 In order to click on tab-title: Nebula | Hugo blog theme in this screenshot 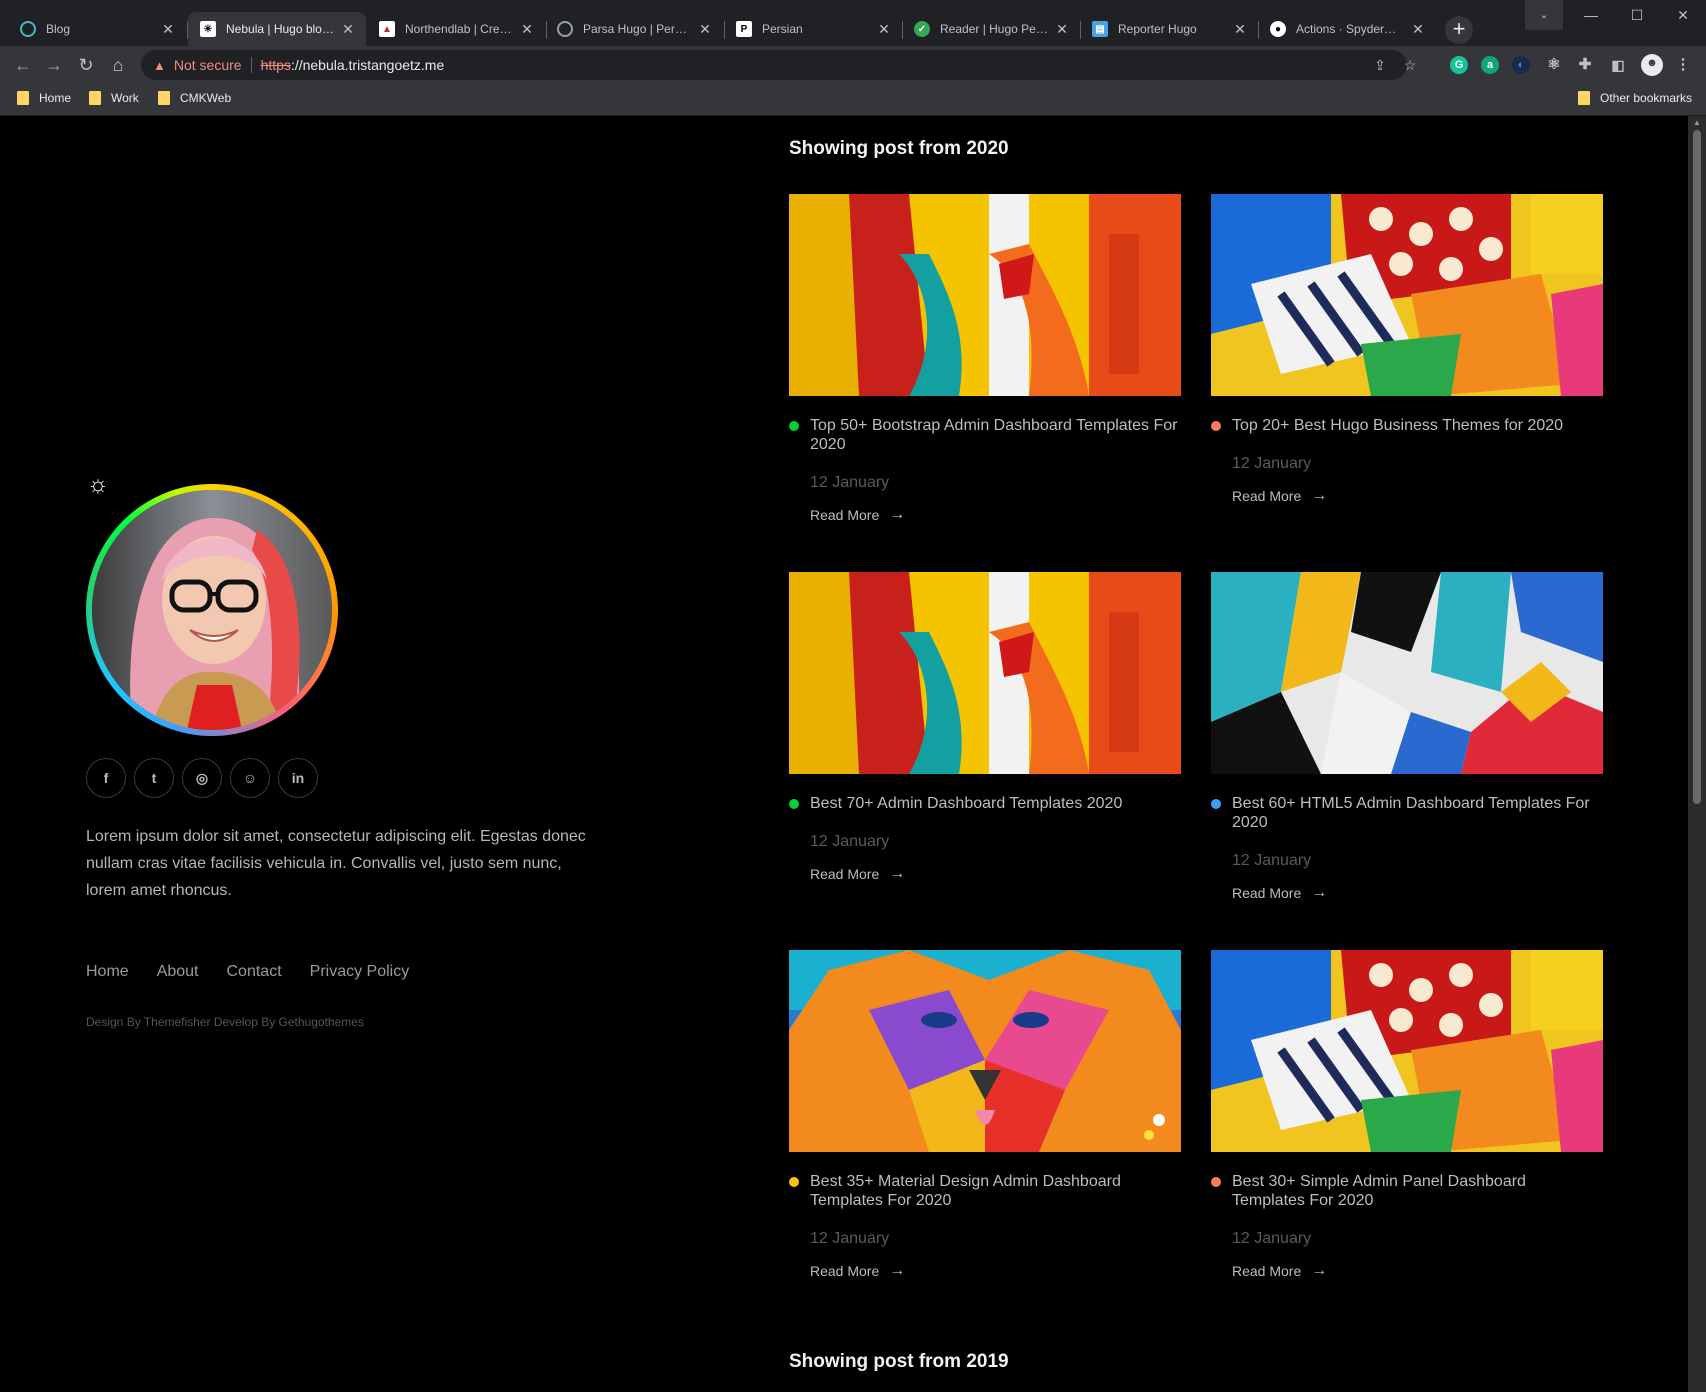, I will do `click(280, 29)`.